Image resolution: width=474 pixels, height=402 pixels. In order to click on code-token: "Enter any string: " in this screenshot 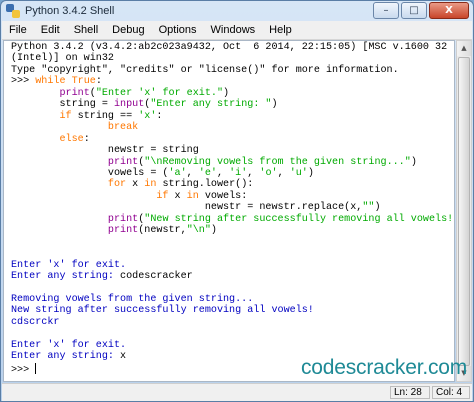, I will do `click(211, 105)`.